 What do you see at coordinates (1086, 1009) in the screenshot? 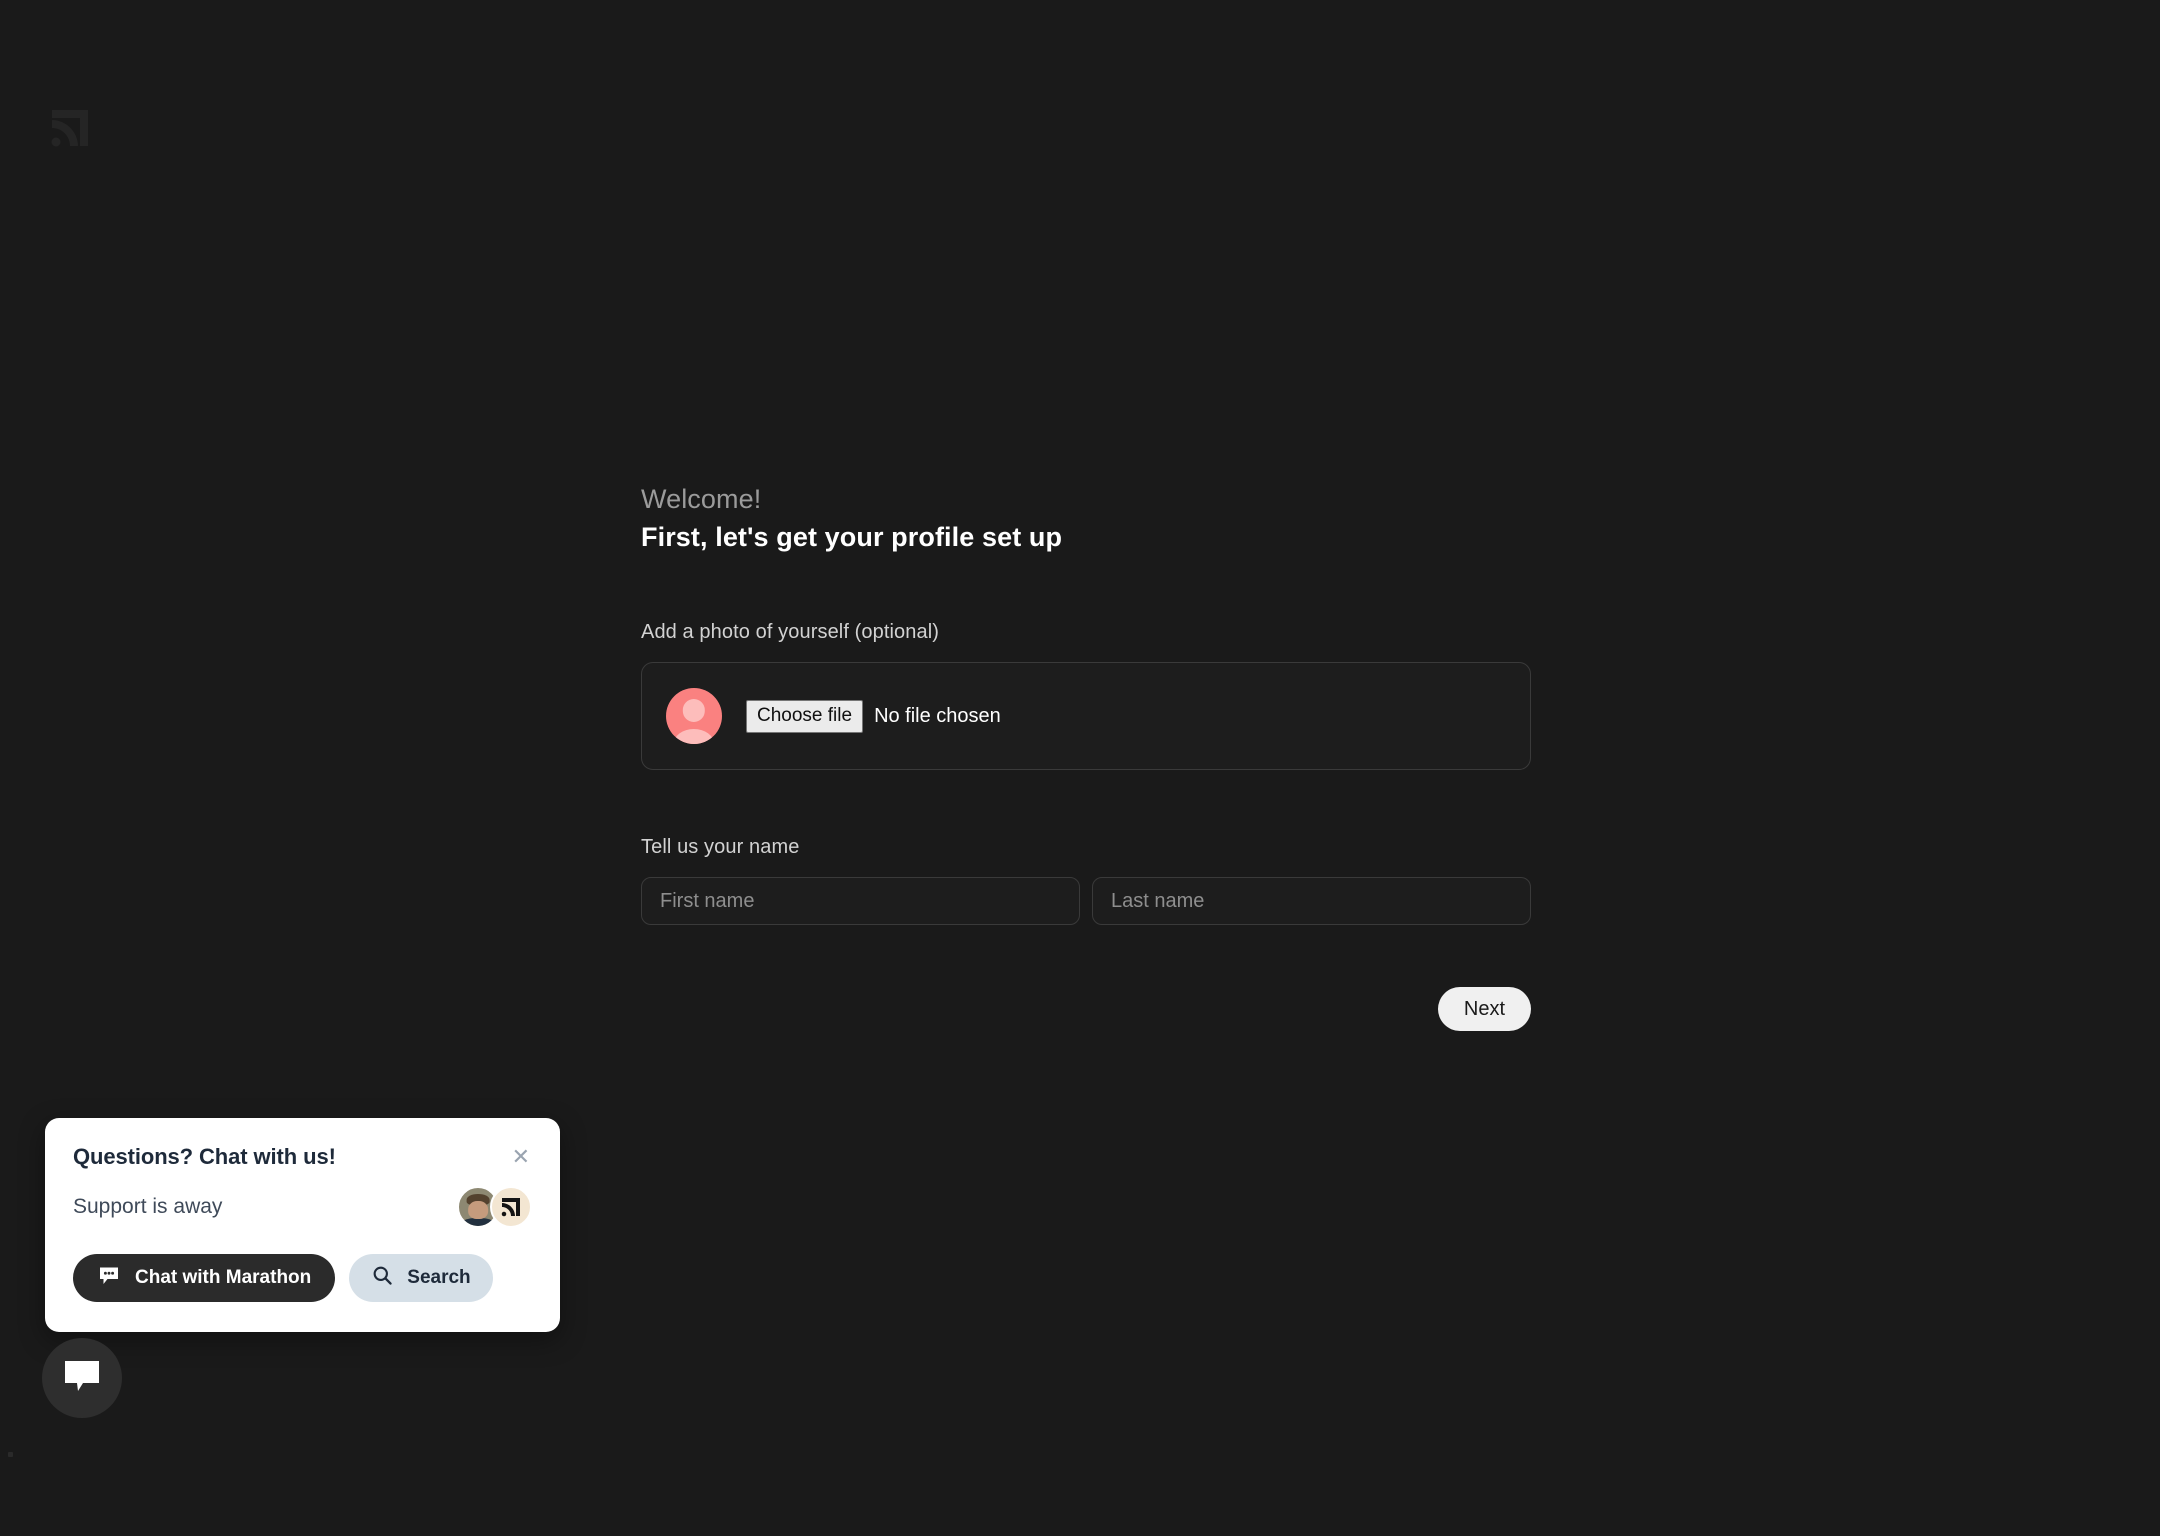
I see `form-actions: Next` at bounding box center [1086, 1009].